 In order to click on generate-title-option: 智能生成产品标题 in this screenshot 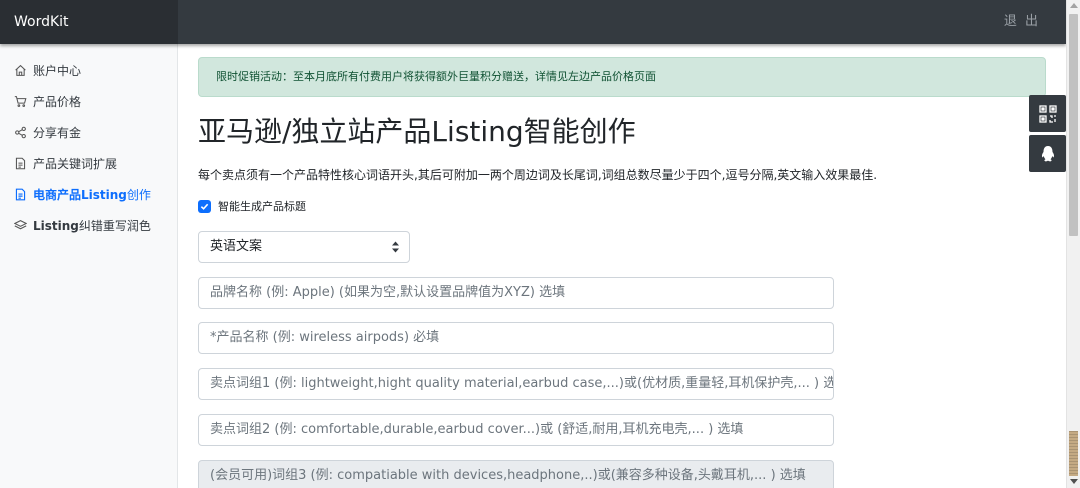, I will do `click(252, 206)`.